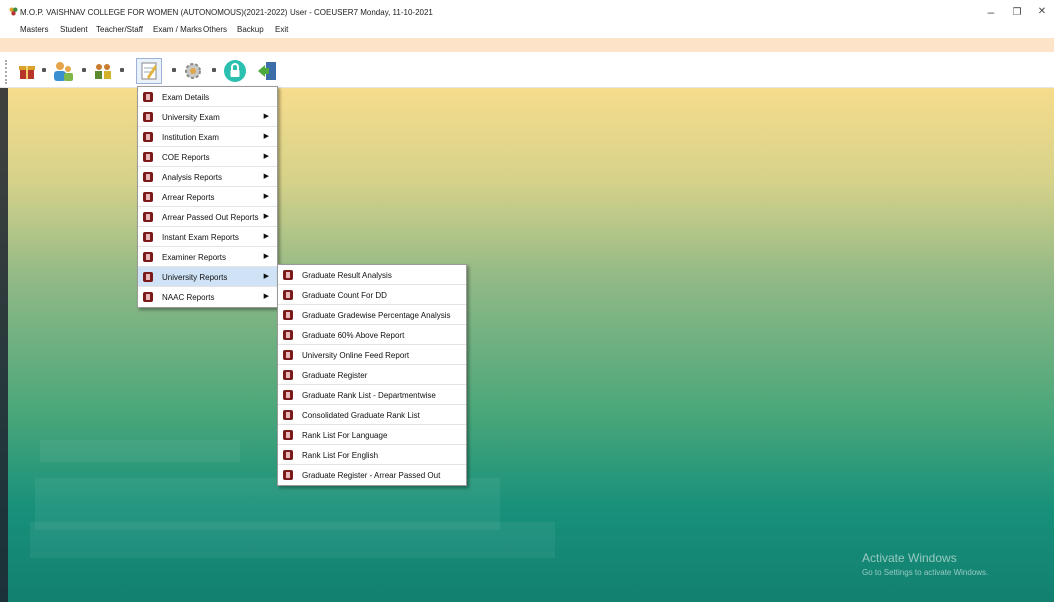  What do you see at coordinates (925, 572) in the screenshot?
I see `watermark-subtitle: Go to Settings to activate Windows.` at bounding box center [925, 572].